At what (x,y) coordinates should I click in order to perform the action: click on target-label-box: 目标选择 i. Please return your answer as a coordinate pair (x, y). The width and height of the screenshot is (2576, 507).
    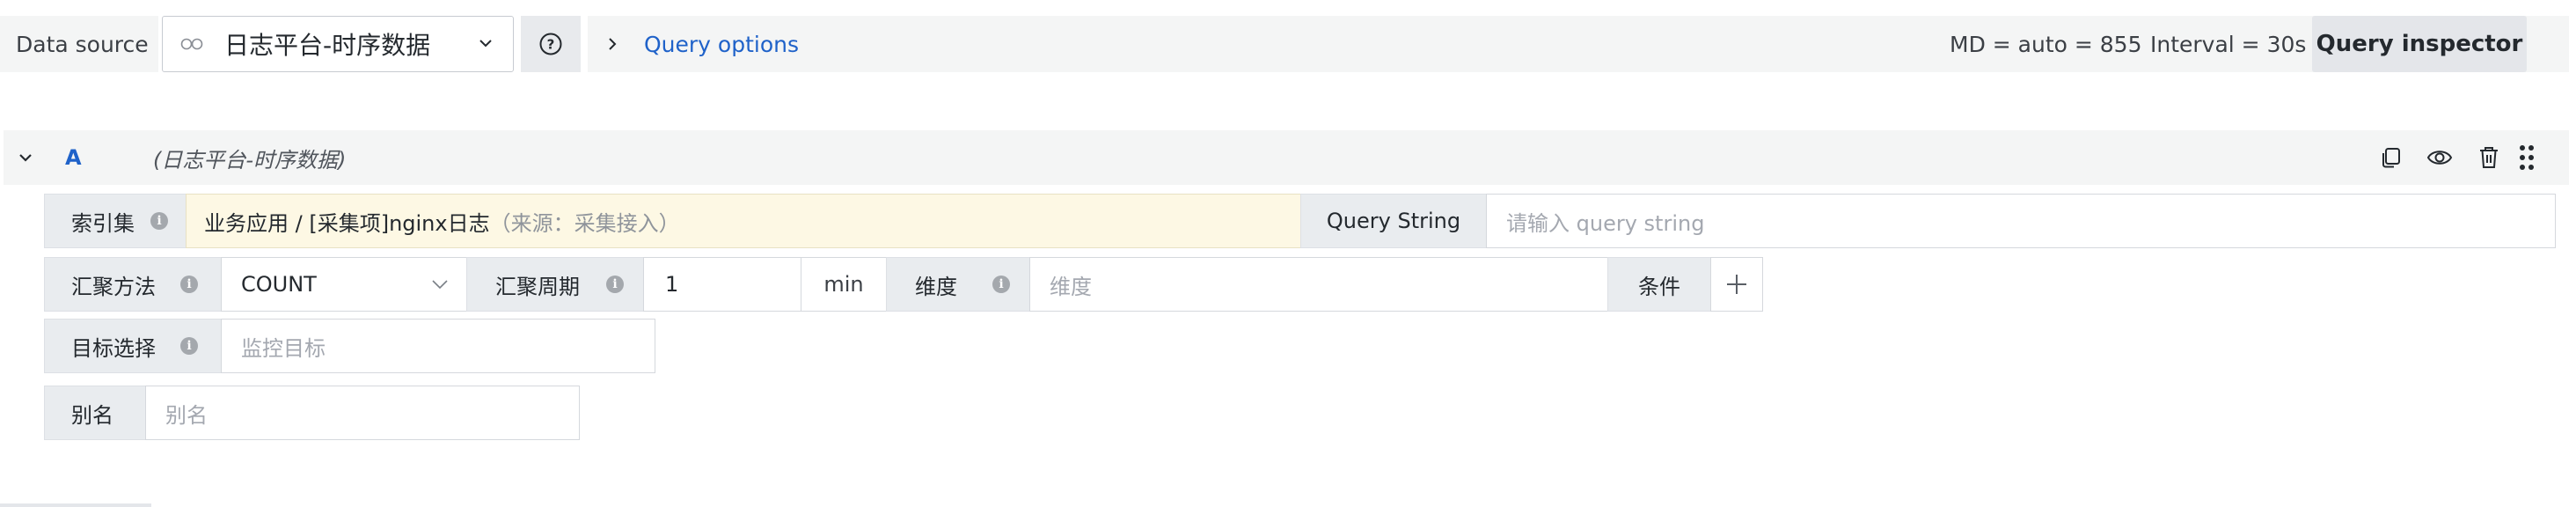
    Looking at the image, I should click on (133, 346).